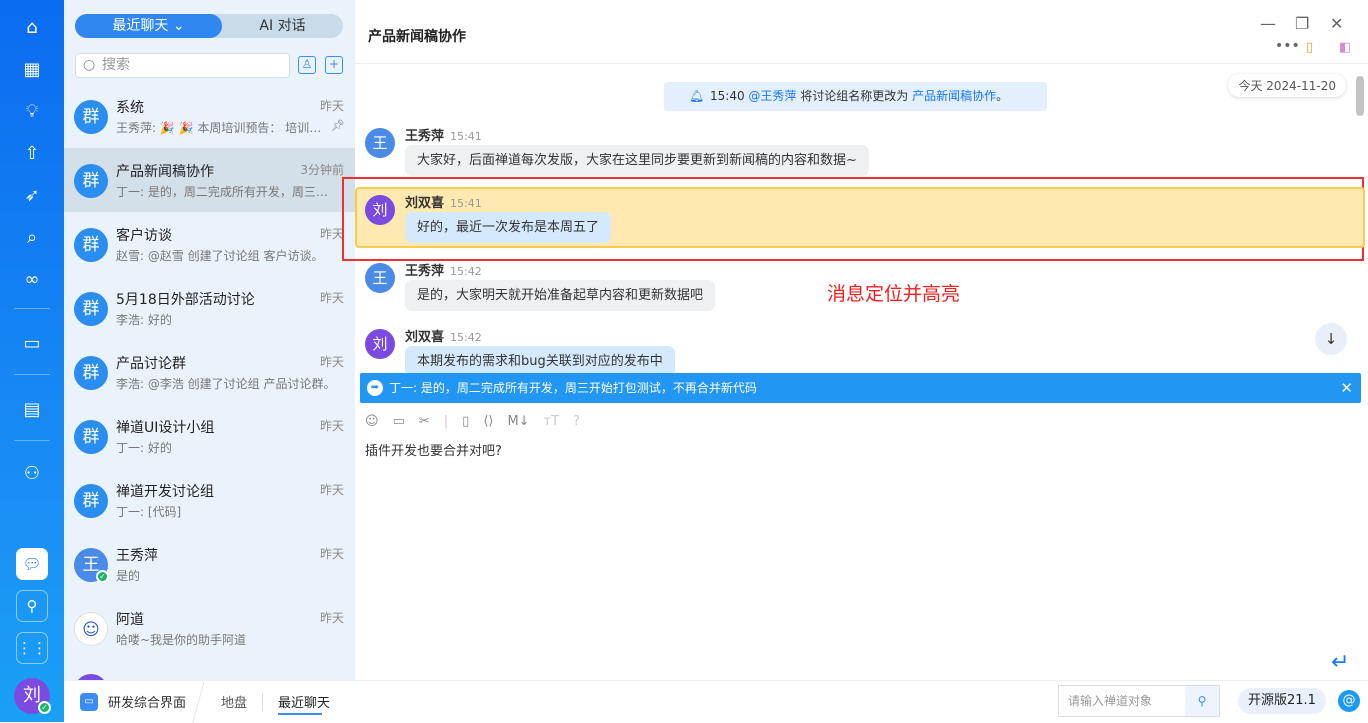 Image resolution: width=1368 pixels, height=723 pixels. Describe the element at coordinates (1360, 96) in the screenshot. I see `scrollbar` at that location.